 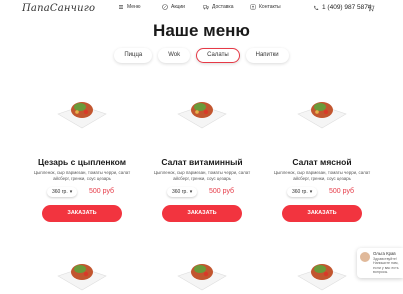 I want to click on tab-pizza: Пицца, so click(x=133, y=55).